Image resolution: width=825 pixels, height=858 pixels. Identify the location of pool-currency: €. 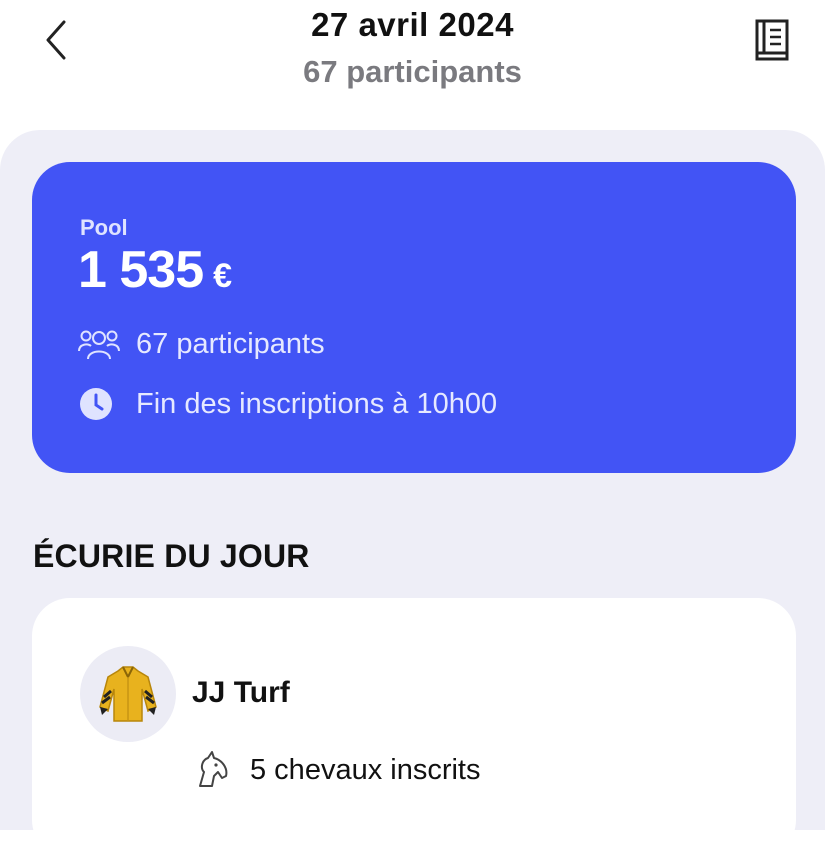
(222, 276).